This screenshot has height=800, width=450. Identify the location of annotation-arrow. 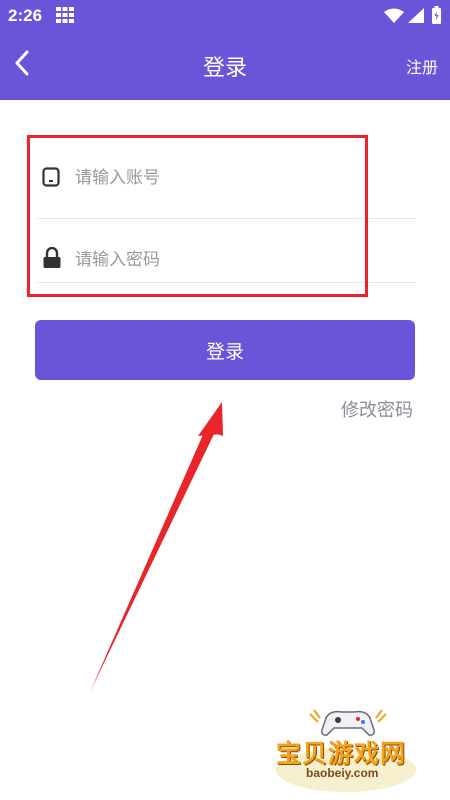
(156, 547).